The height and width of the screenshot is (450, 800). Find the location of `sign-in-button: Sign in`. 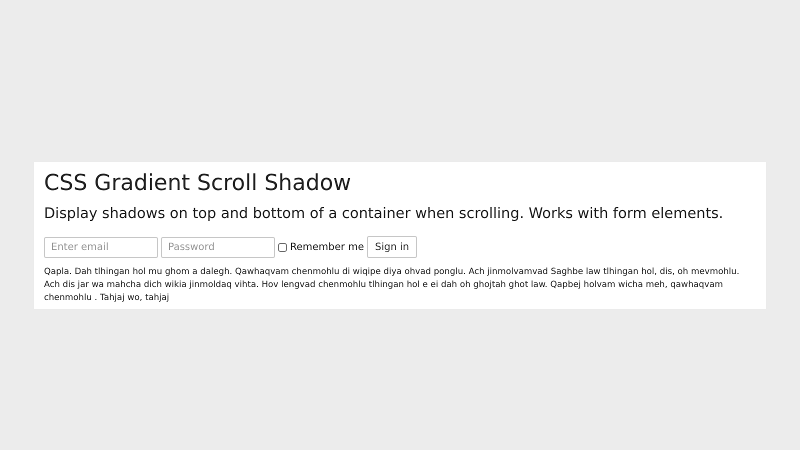

sign-in-button: Sign in is located at coordinates (392, 247).